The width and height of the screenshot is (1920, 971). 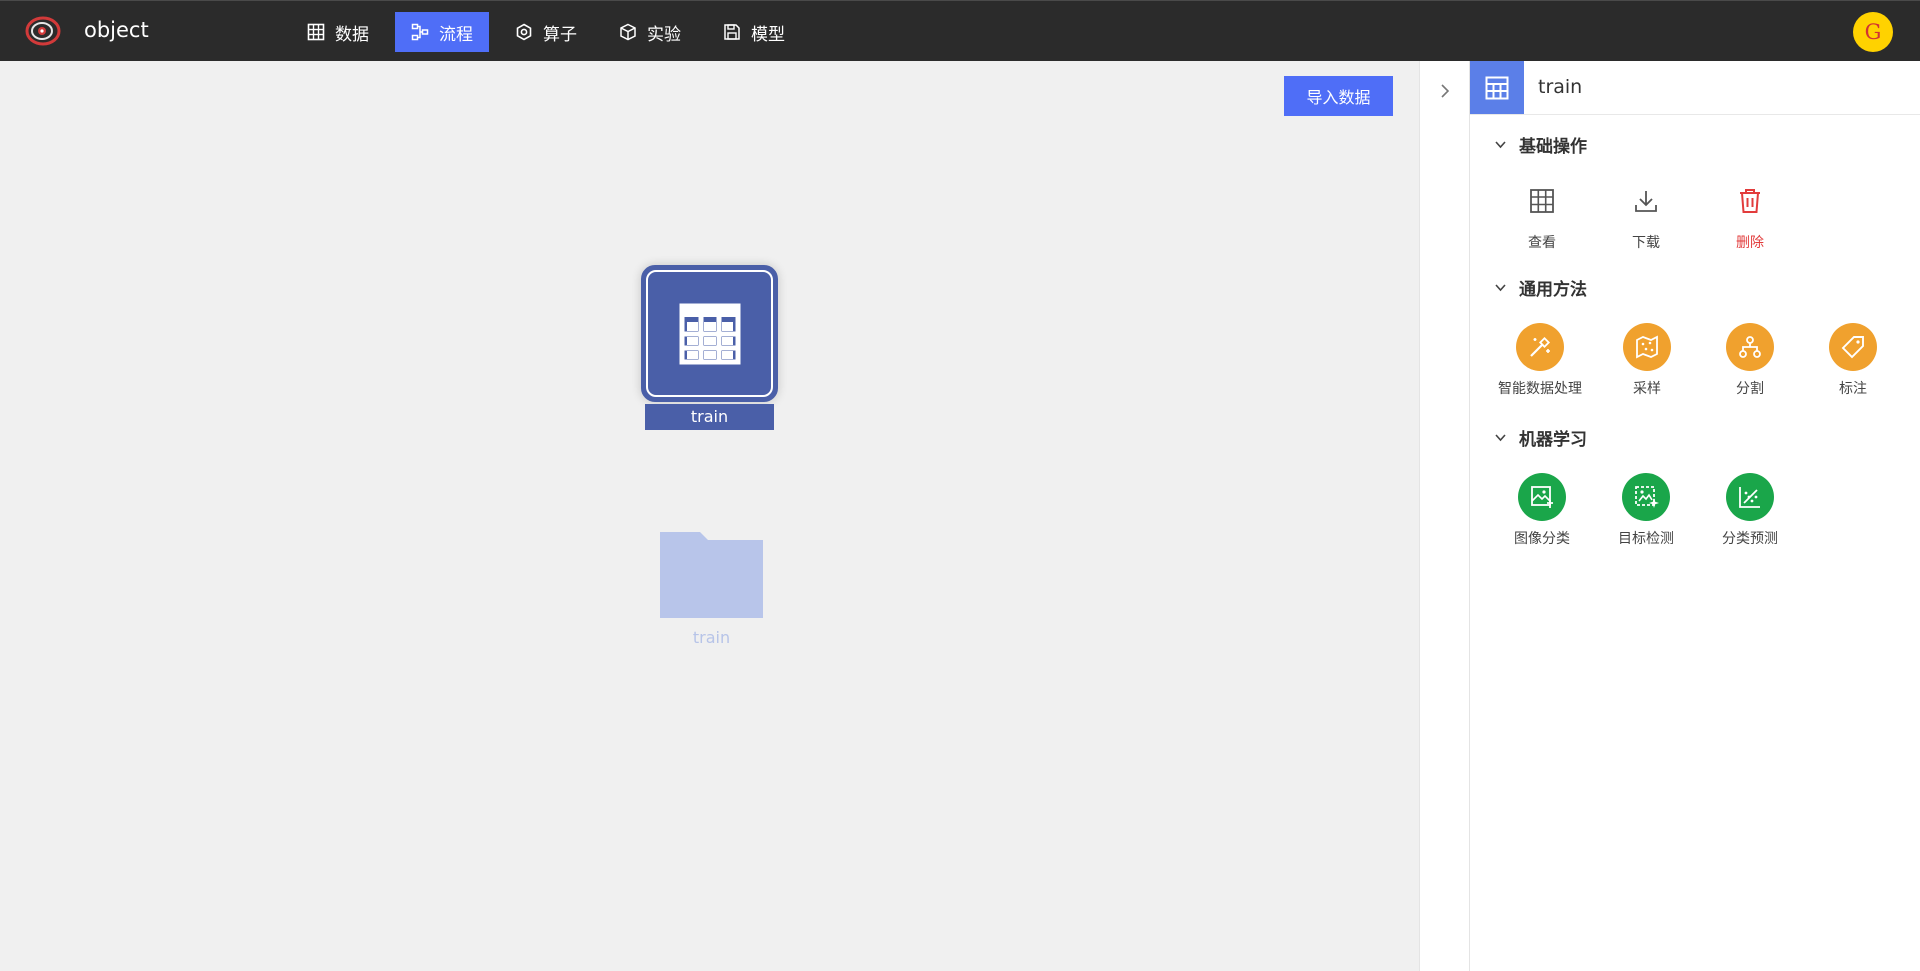 I want to click on op-image-classification: 图像分类, so click(x=1542, y=510).